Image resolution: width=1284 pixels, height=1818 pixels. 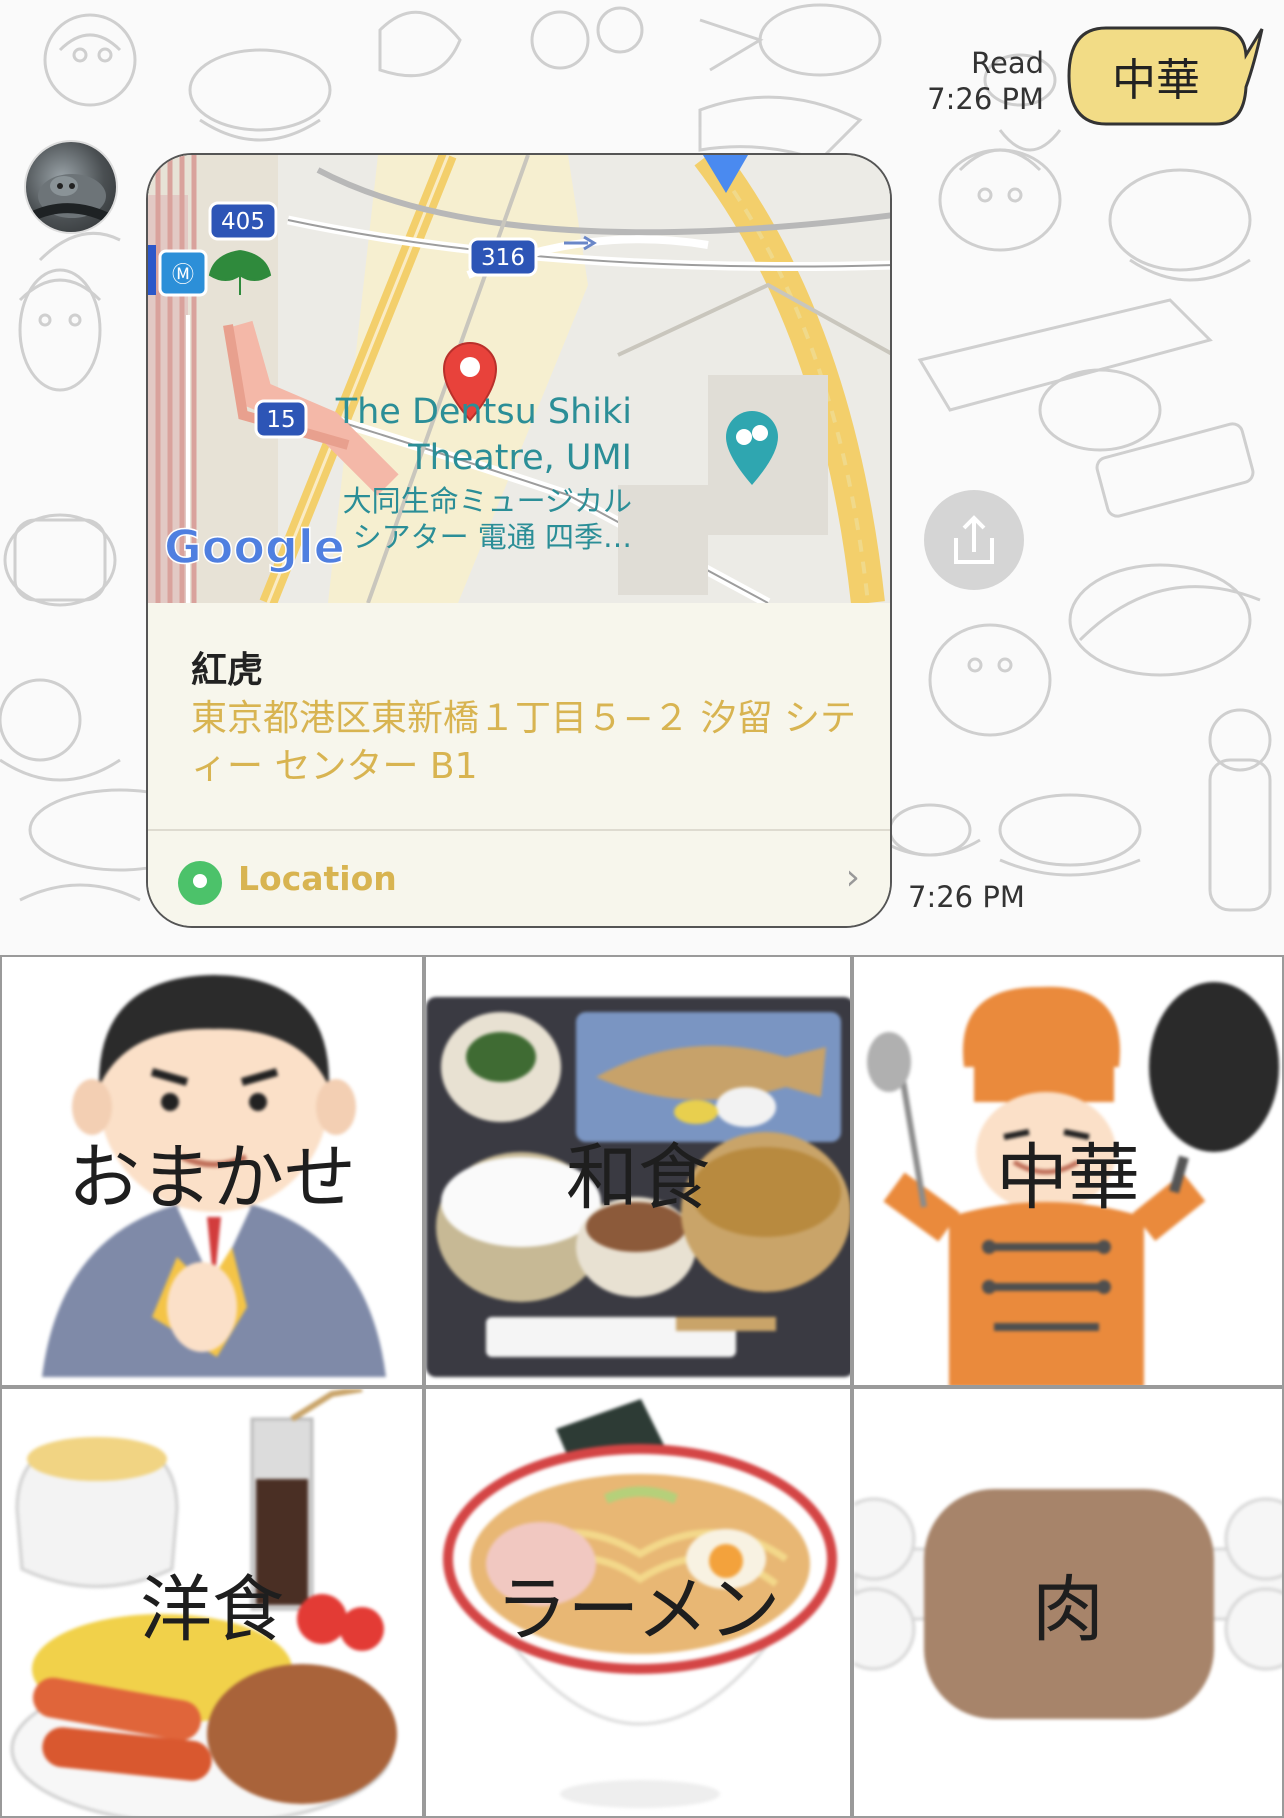 I want to click on menu-item-omakase: おまかせ, so click(x=212, y=1171).